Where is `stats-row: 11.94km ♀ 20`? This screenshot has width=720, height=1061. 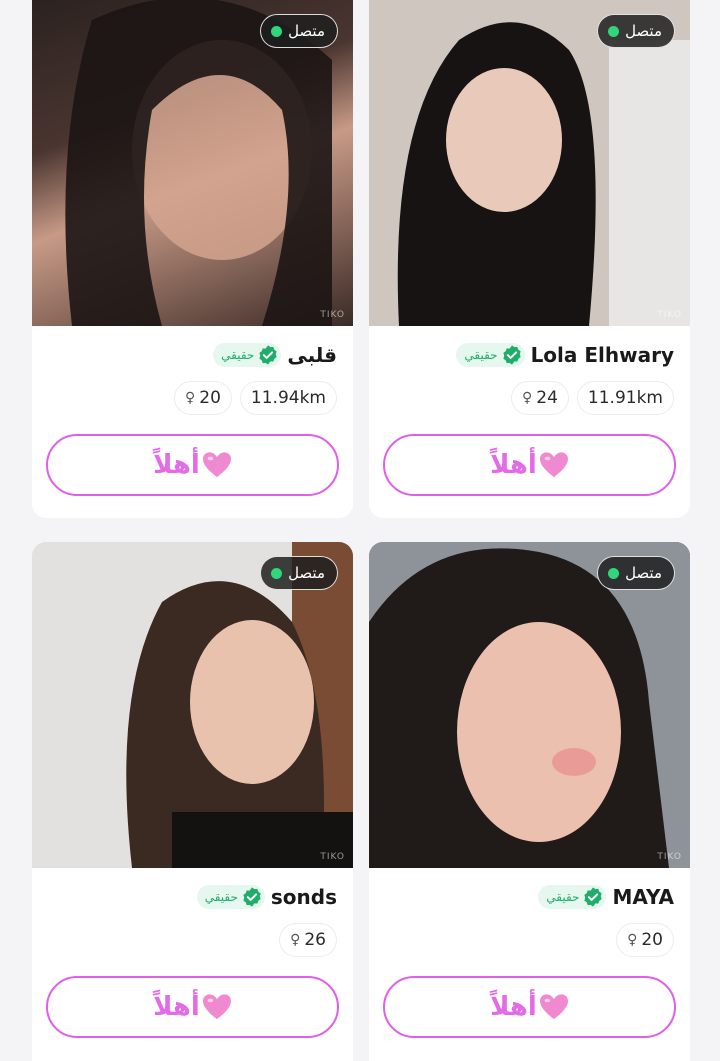 stats-row: 11.94km ♀ 20 is located at coordinates (255, 398).